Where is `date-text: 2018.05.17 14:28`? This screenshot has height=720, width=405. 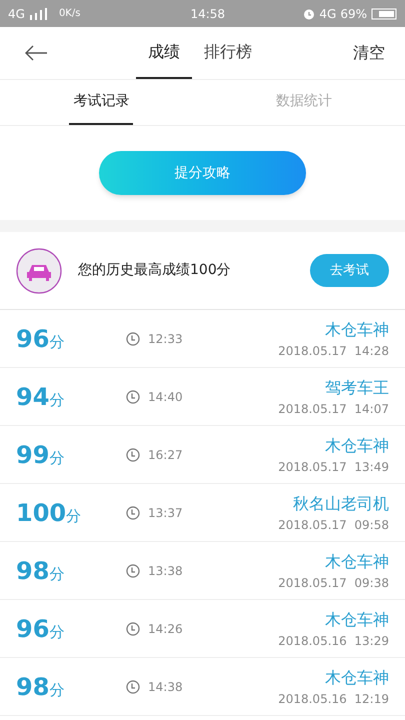
date-text: 2018.05.17 14:28 is located at coordinates (333, 351).